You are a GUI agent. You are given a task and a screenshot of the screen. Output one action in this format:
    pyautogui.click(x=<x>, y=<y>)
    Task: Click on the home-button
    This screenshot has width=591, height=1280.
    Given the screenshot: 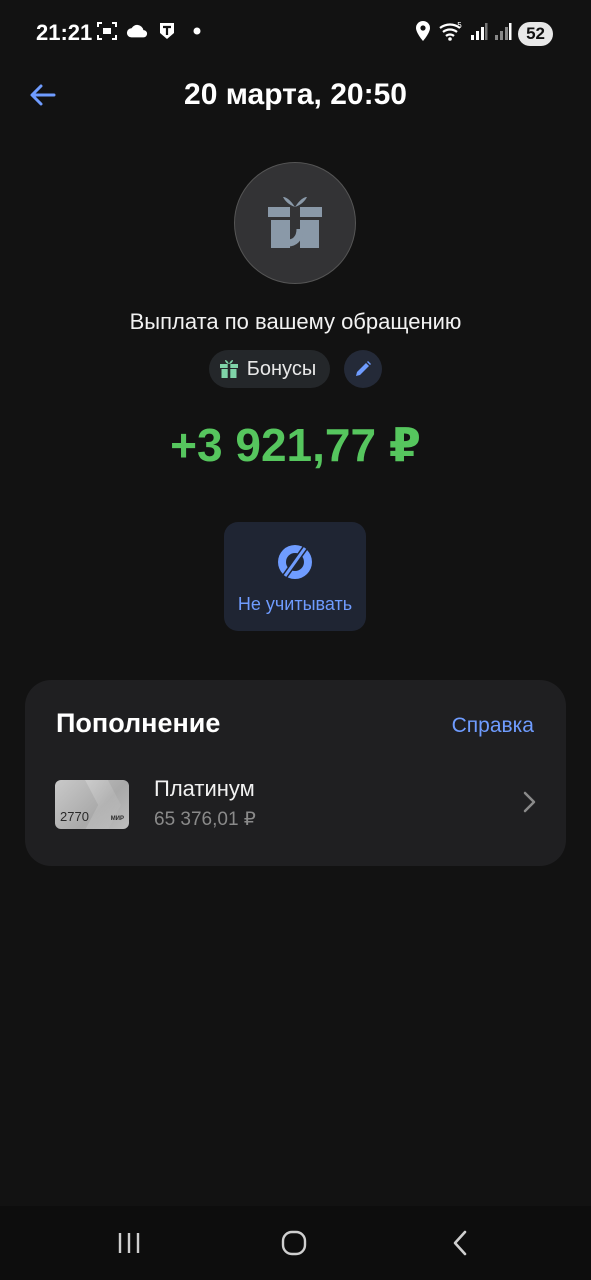 What is the action you would take?
    pyautogui.click(x=294, y=1243)
    